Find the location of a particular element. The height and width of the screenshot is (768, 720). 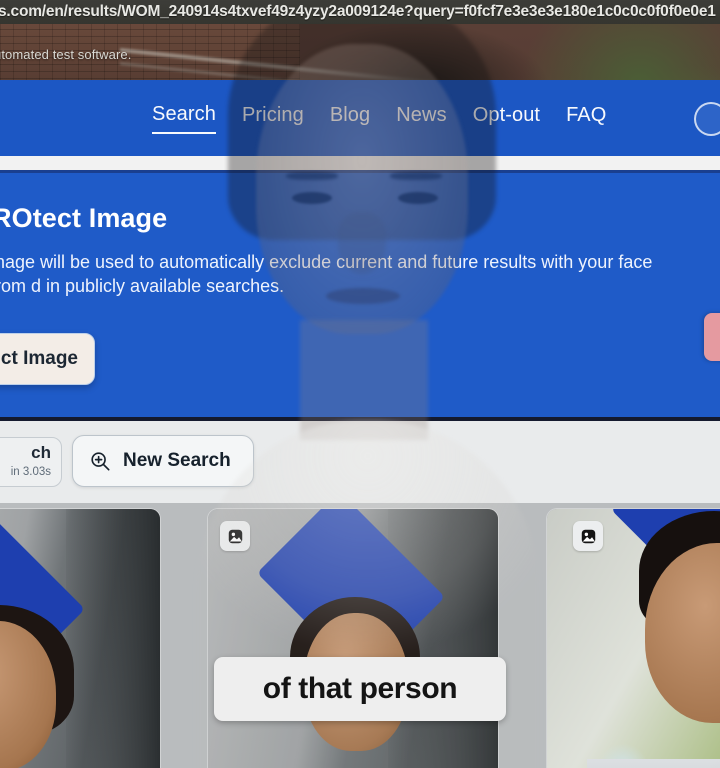

account-circle-icon is located at coordinates (707, 119).